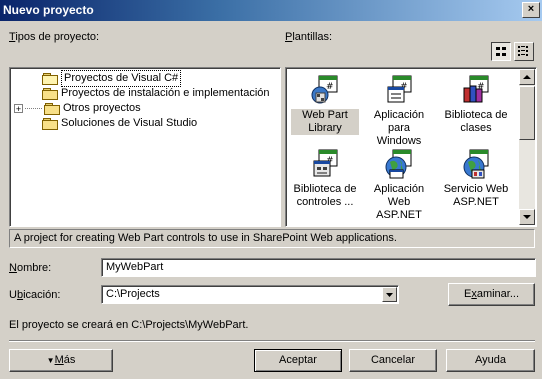 Image resolution: width=542 pixels, height=379 pixels. I want to click on location-dropdown-button, so click(389, 294).